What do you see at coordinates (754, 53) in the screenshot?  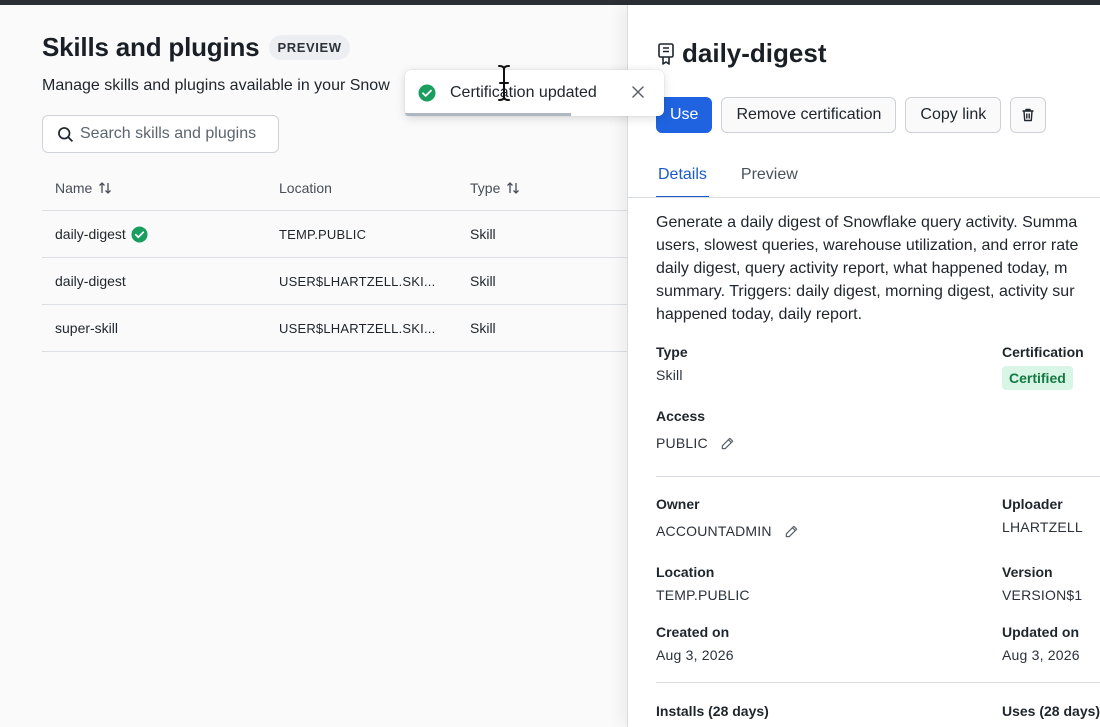 I see `panel-title: daily-digest` at bounding box center [754, 53].